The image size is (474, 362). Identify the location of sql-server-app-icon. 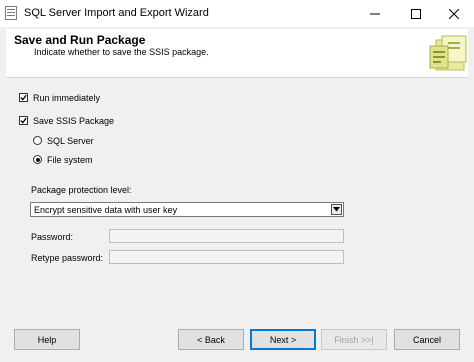
(11, 13).